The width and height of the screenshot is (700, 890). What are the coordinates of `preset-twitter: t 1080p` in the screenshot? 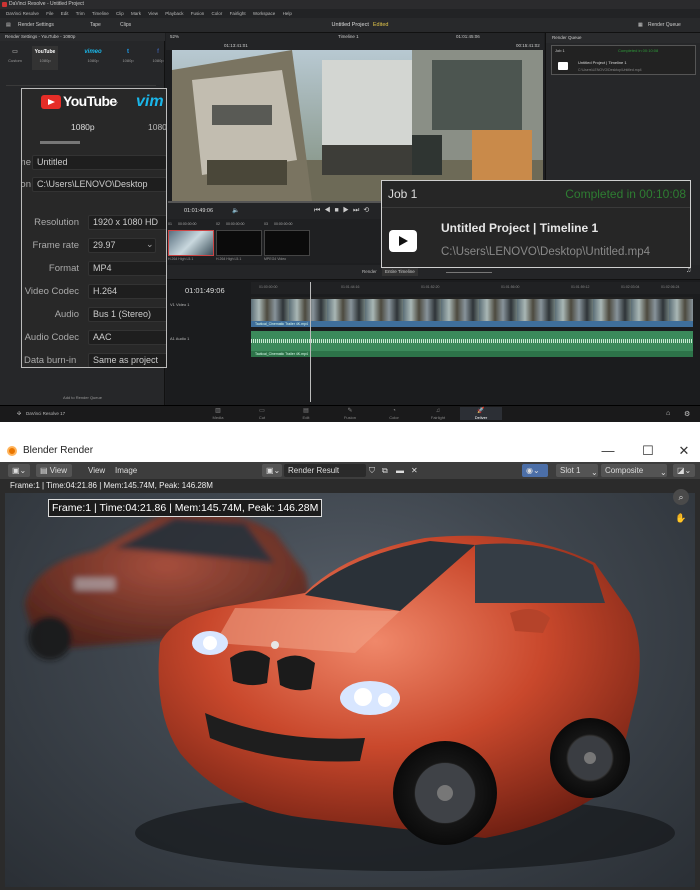 It's located at (128, 58).